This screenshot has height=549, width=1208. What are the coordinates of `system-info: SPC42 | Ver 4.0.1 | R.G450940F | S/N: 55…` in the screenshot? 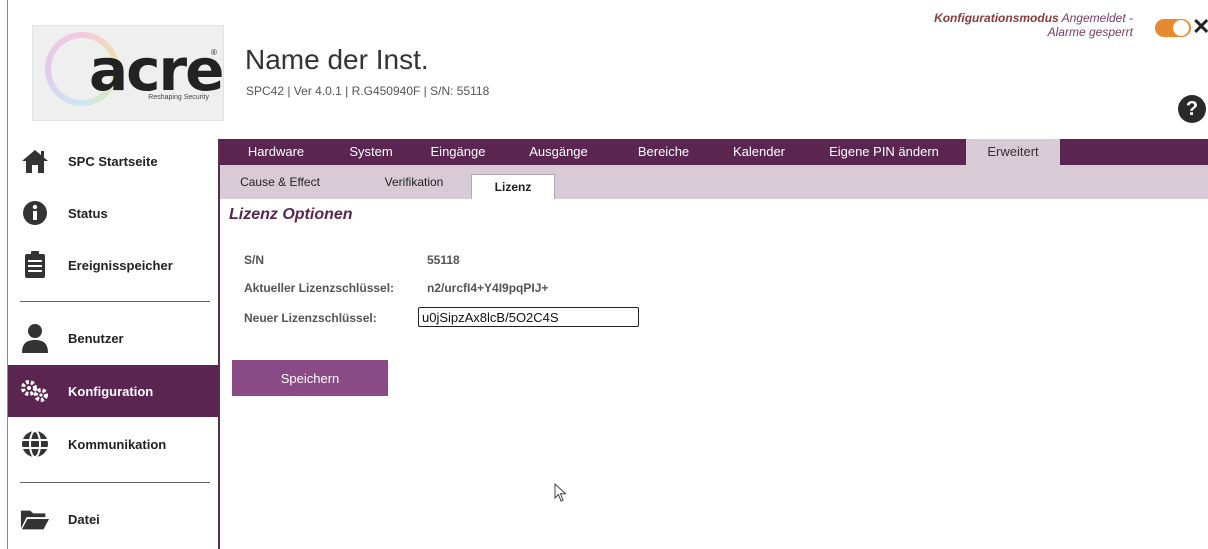 It's located at (368, 91).